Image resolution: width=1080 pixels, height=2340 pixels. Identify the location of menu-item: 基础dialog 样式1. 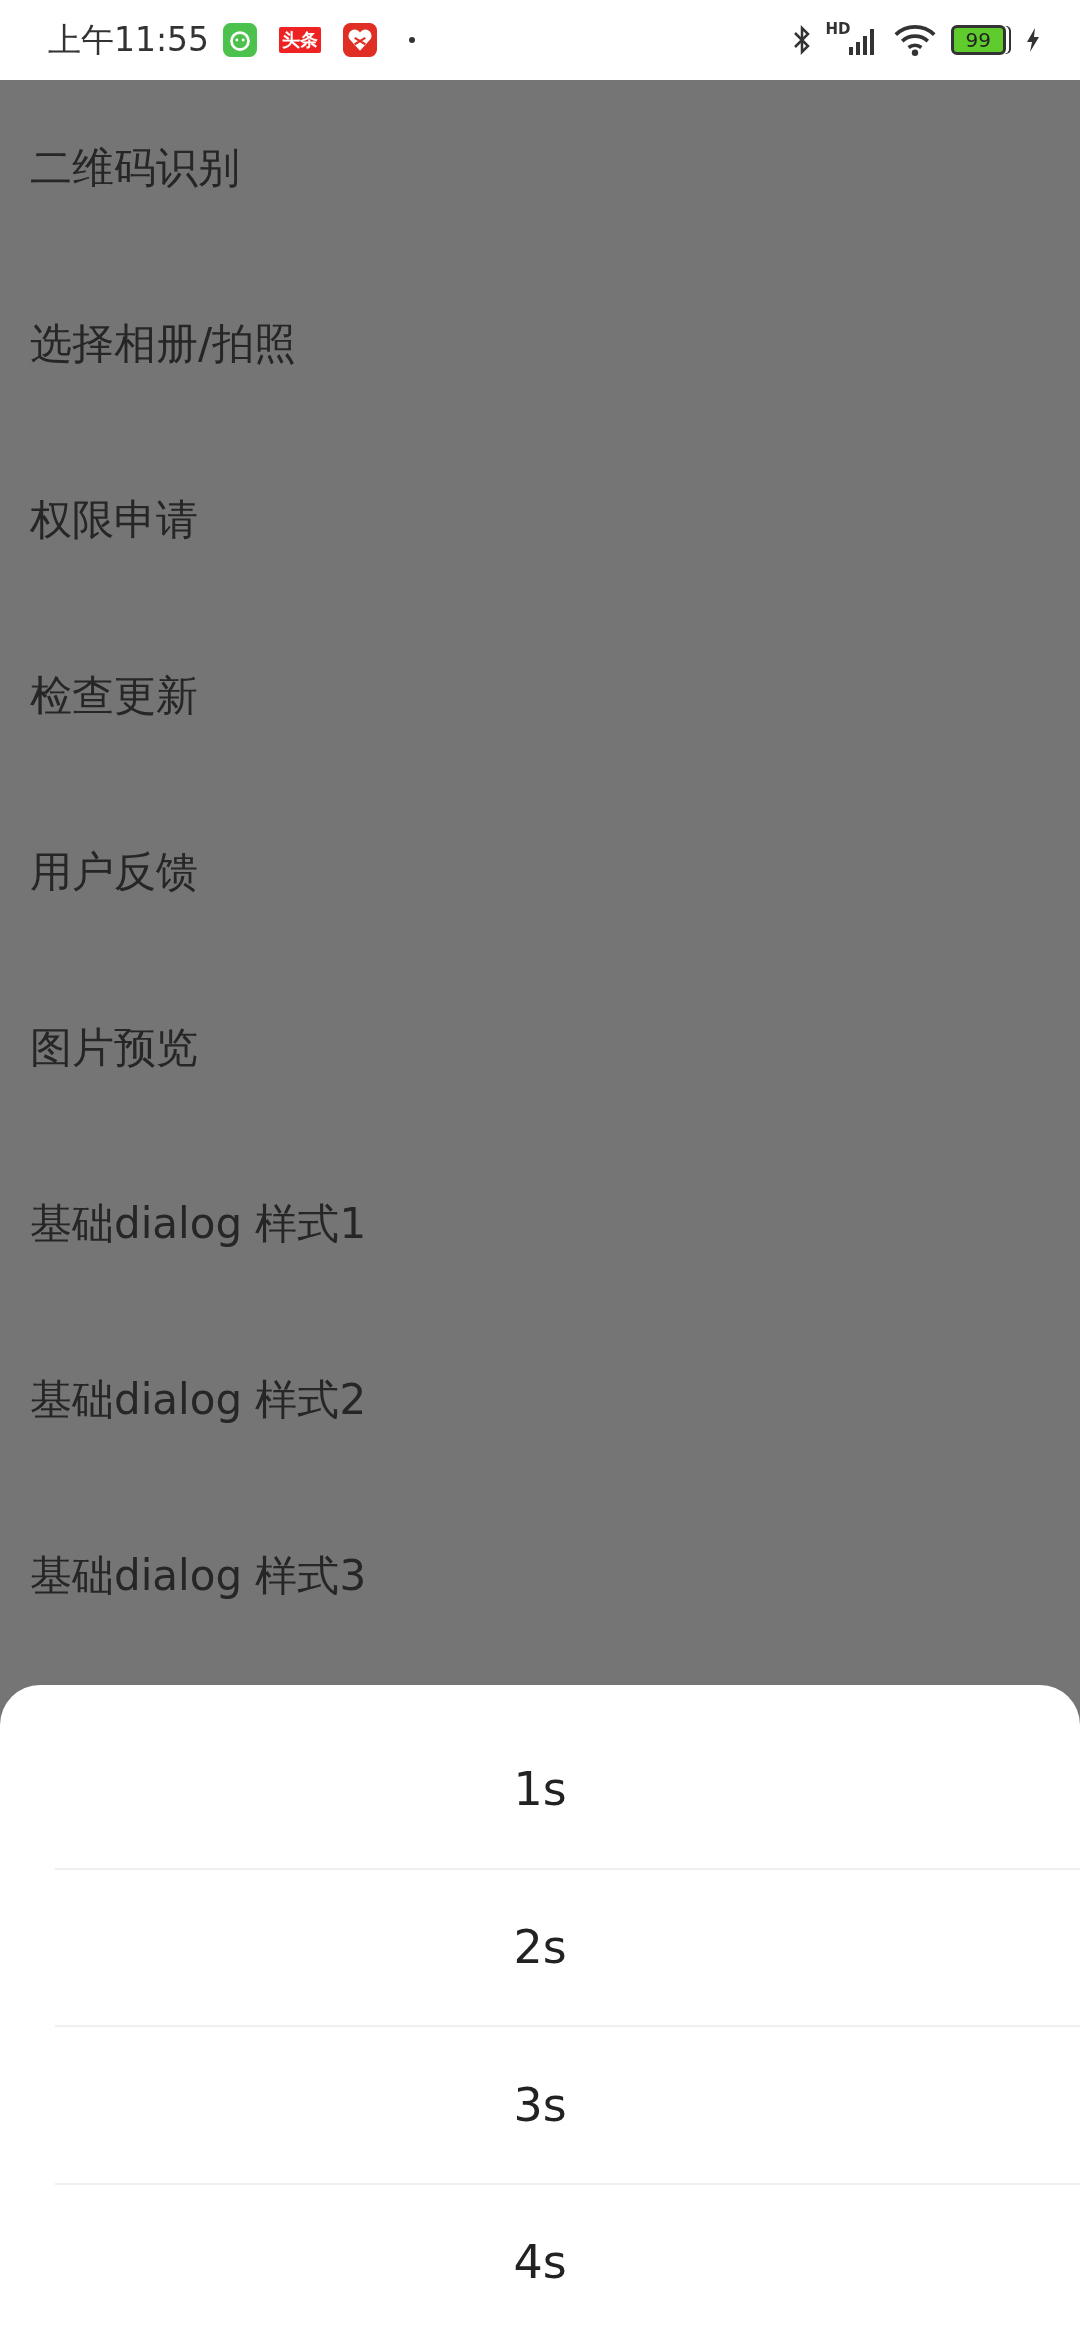
(540, 1224).